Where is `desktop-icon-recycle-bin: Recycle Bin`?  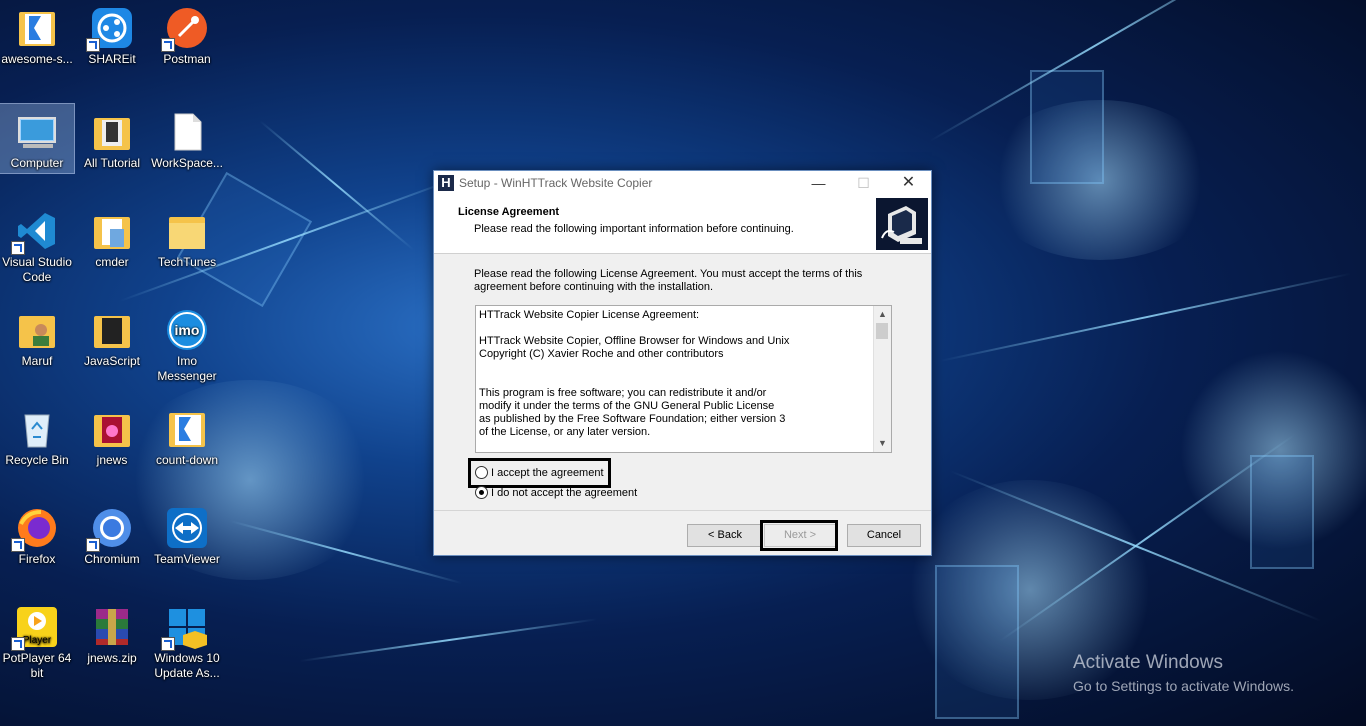 desktop-icon-recycle-bin: Recycle Bin is located at coordinates (37, 434).